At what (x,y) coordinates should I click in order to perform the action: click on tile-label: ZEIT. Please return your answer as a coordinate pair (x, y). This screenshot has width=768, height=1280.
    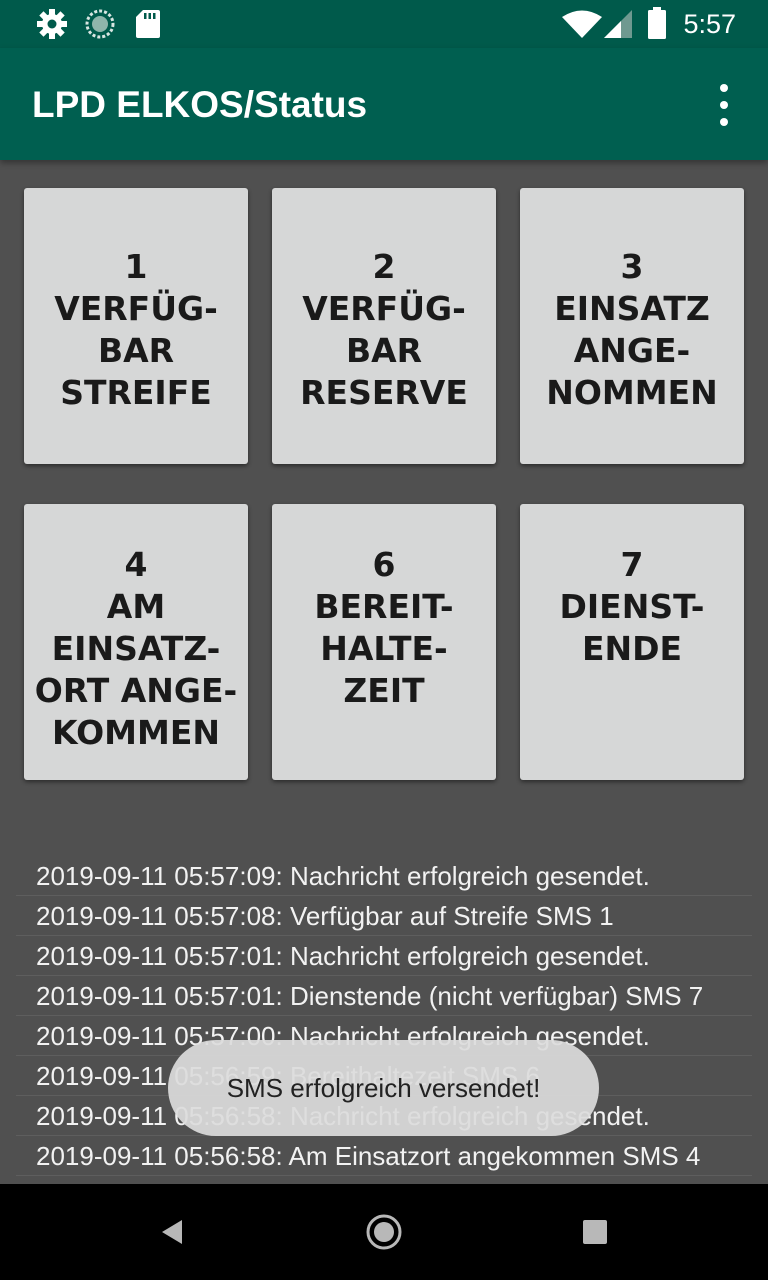
    Looking at the image, I should click on (384, 690).